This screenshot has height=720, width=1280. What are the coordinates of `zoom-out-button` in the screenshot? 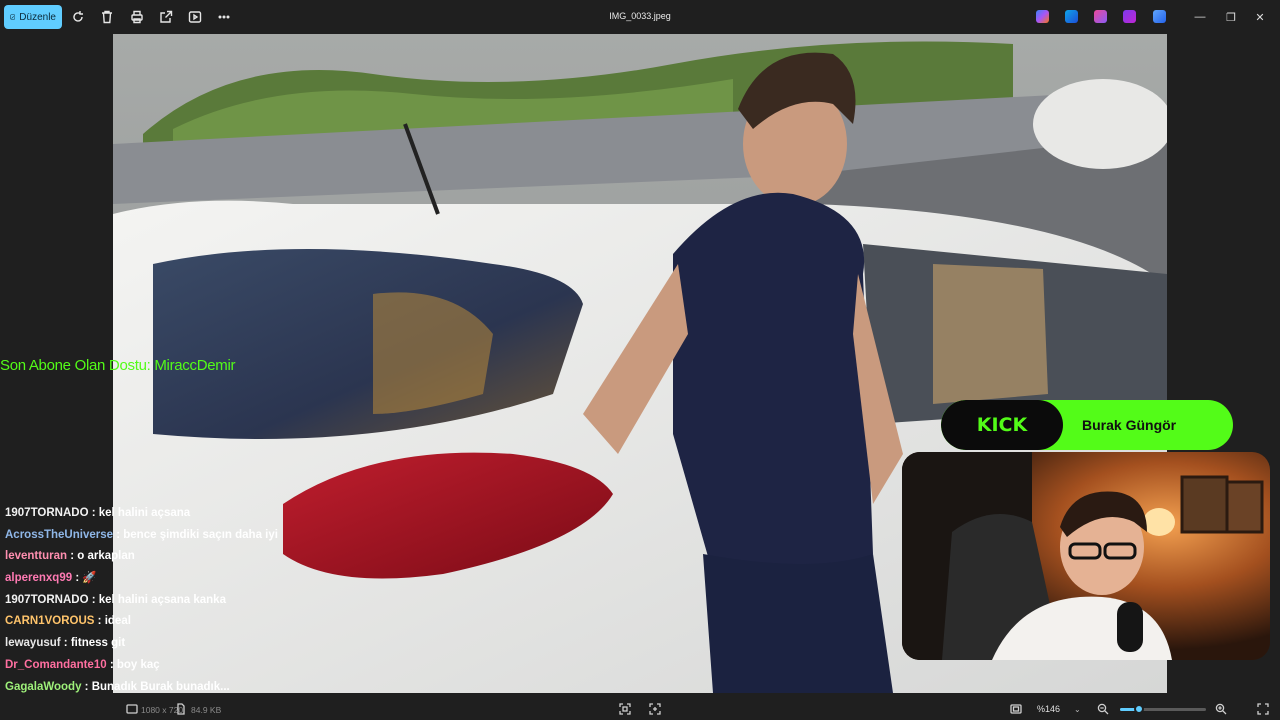 It's located at (1103, 709).